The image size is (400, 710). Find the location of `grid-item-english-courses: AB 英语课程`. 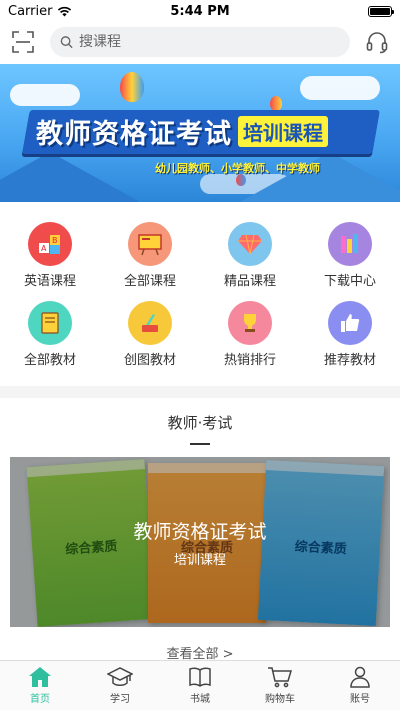

grid-item-english-courses: AB 英语课程 is located at coordinates (50, 255).